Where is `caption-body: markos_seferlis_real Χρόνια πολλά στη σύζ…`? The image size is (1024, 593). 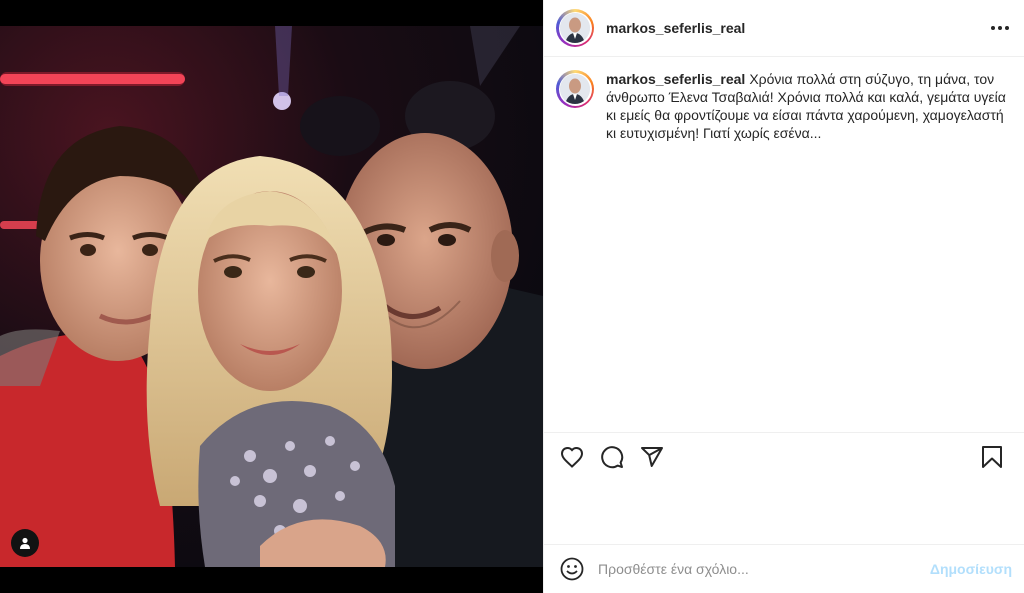
caption-body: markos_seferlis_real Χρόνια πολλά στη σύζ… is located at coordinates (808, 106).